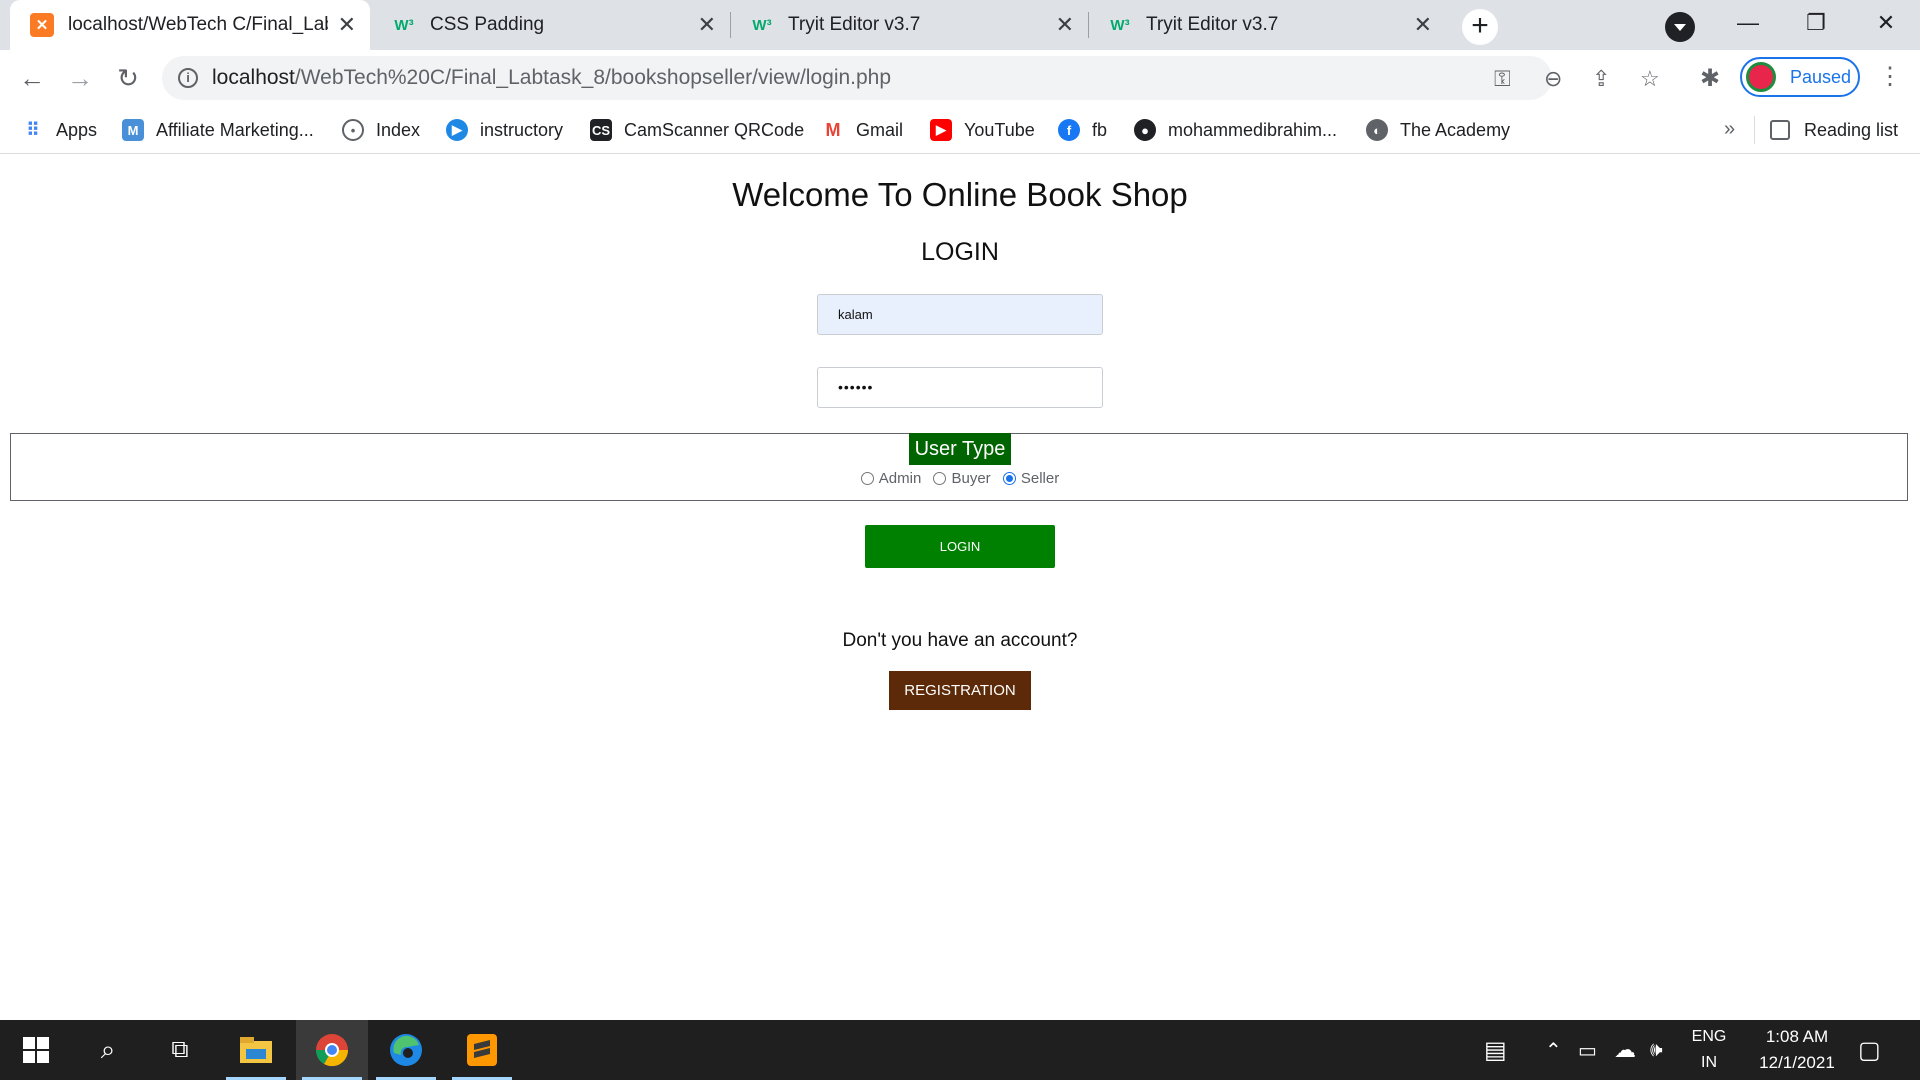  What do you see at coordinates (406, 1050) in the screenshot?
I see `edge-taskbar-icon` at bounding box center [406, 1050].